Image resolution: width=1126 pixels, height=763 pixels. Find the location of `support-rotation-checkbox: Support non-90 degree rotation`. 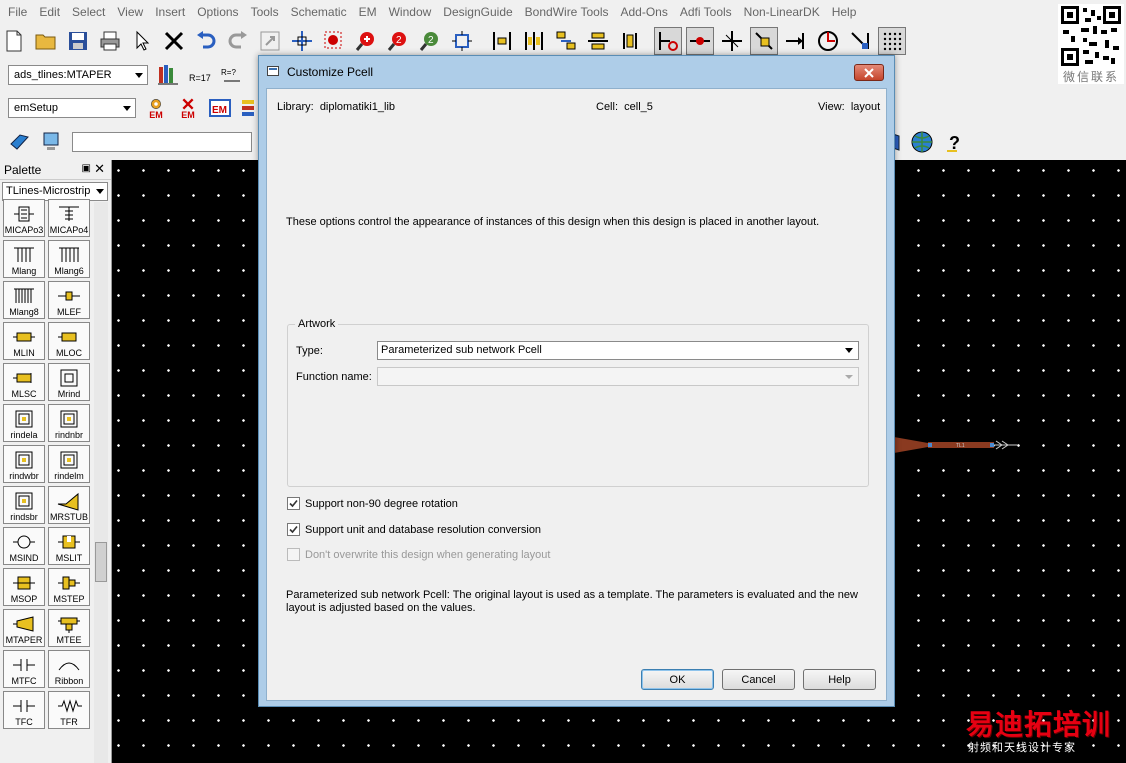

support-rotation-checkbox: Support non-90 degree rotation is located at coordinates (372, 503).